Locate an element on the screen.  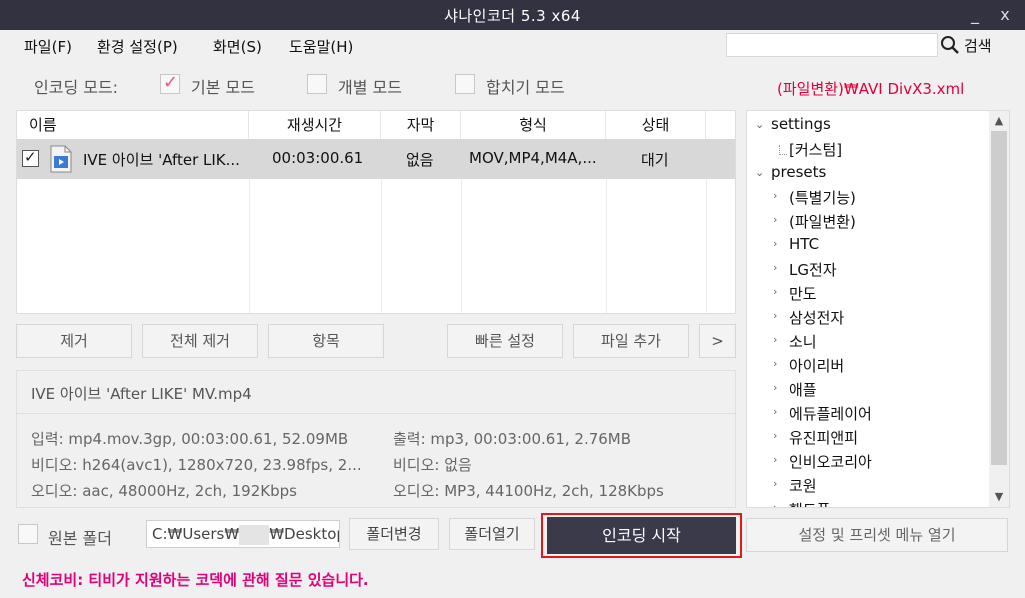
tree-node-preset: (파일변환) is located at coordinates (822, 221).